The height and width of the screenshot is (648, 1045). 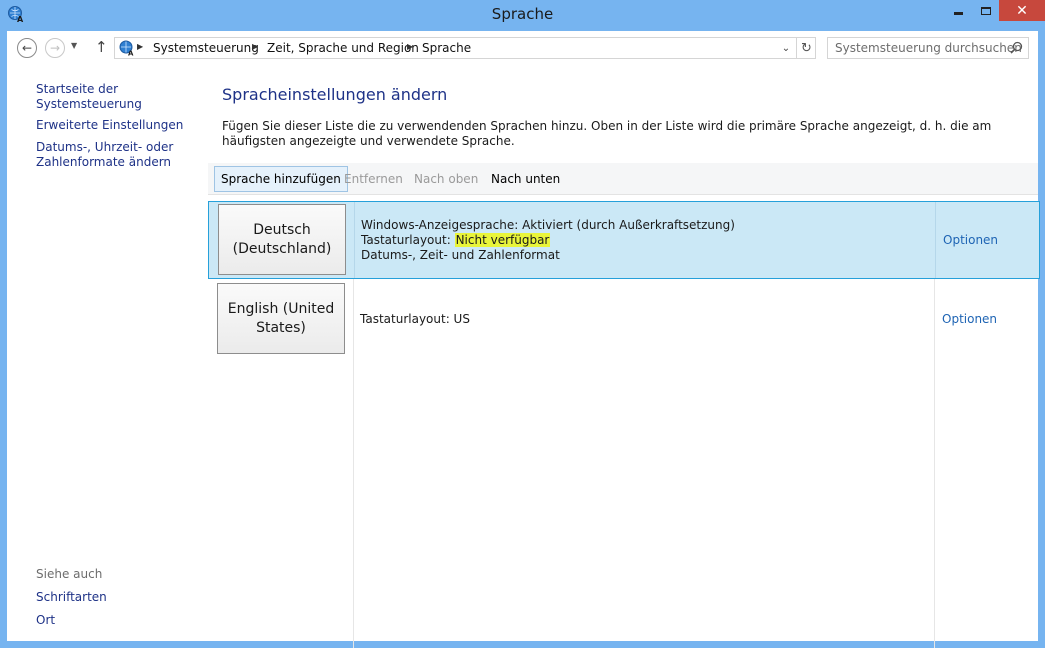 I want to click on minimize-button, so click(x=958, y=10).